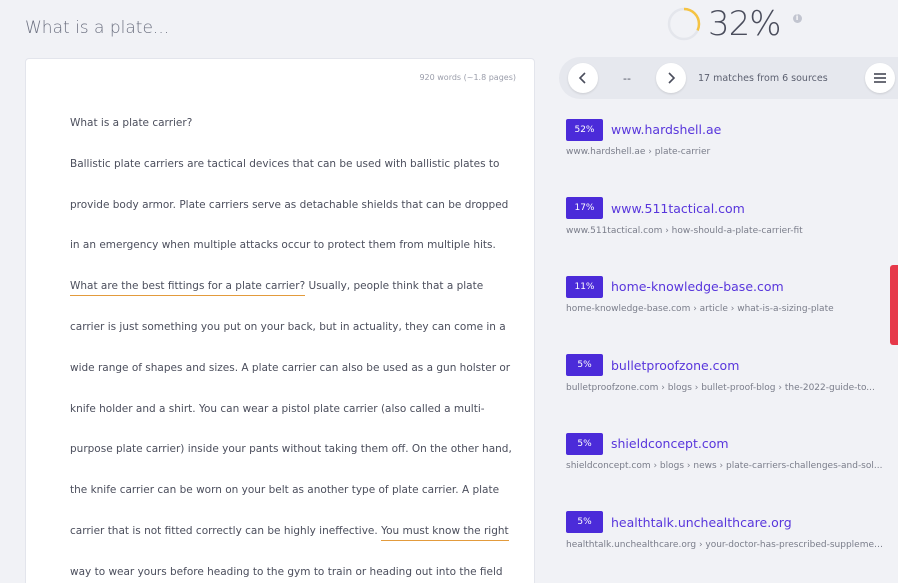  I want to click on source-header: 5% bulletproofzone.com, so click(728, 365).